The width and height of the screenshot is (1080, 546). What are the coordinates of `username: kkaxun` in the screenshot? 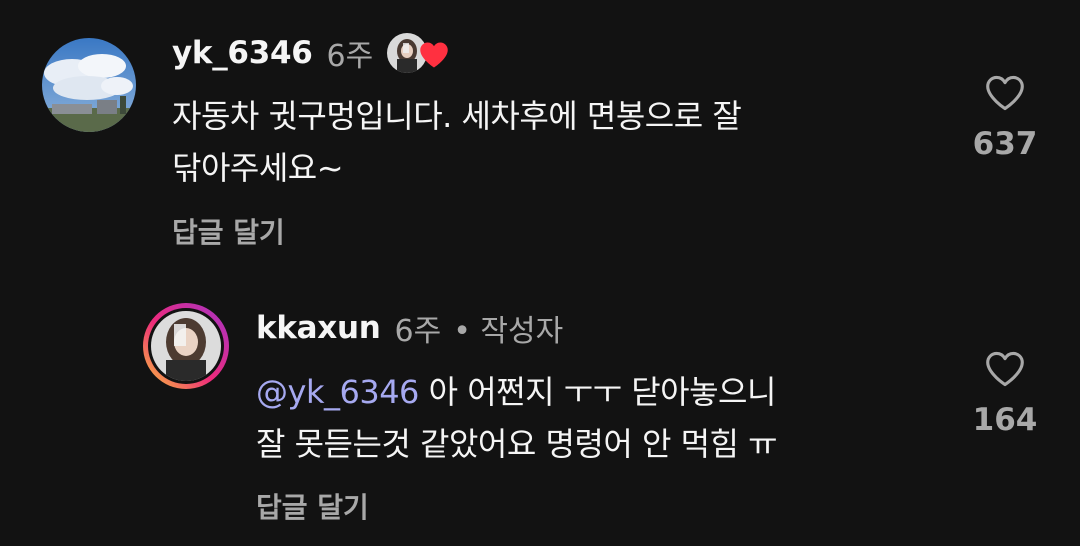 It's located at (318, 328).